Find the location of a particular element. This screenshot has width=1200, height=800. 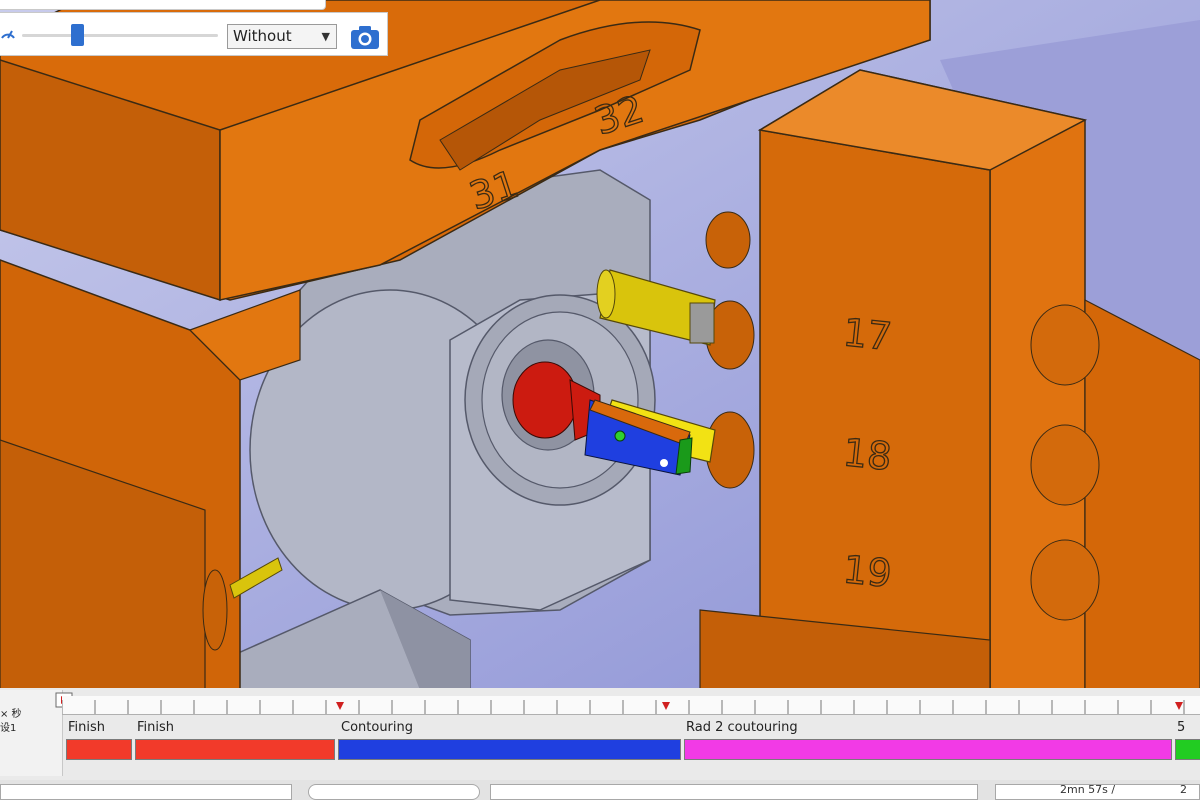

station-19-label: 19 is located at coordinates (867, 571).